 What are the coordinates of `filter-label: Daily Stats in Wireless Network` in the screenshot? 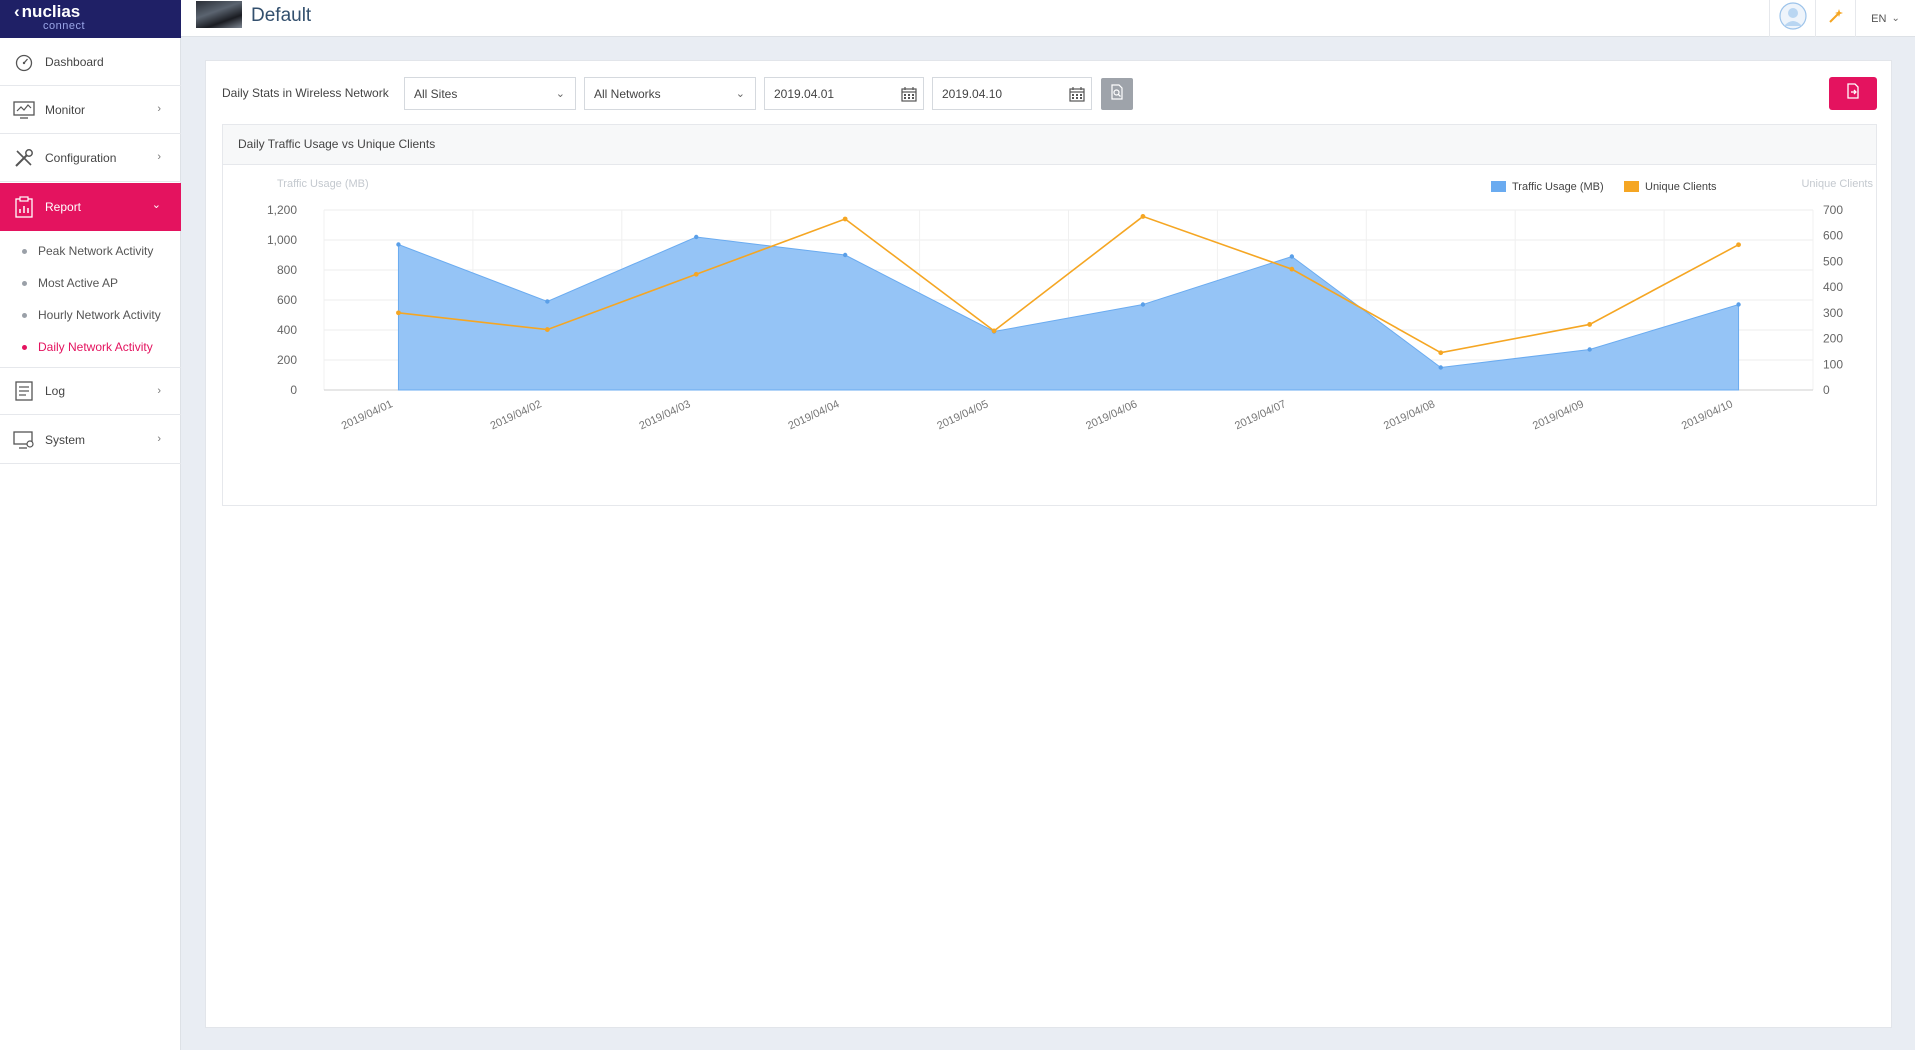 It's located at (305, 93).